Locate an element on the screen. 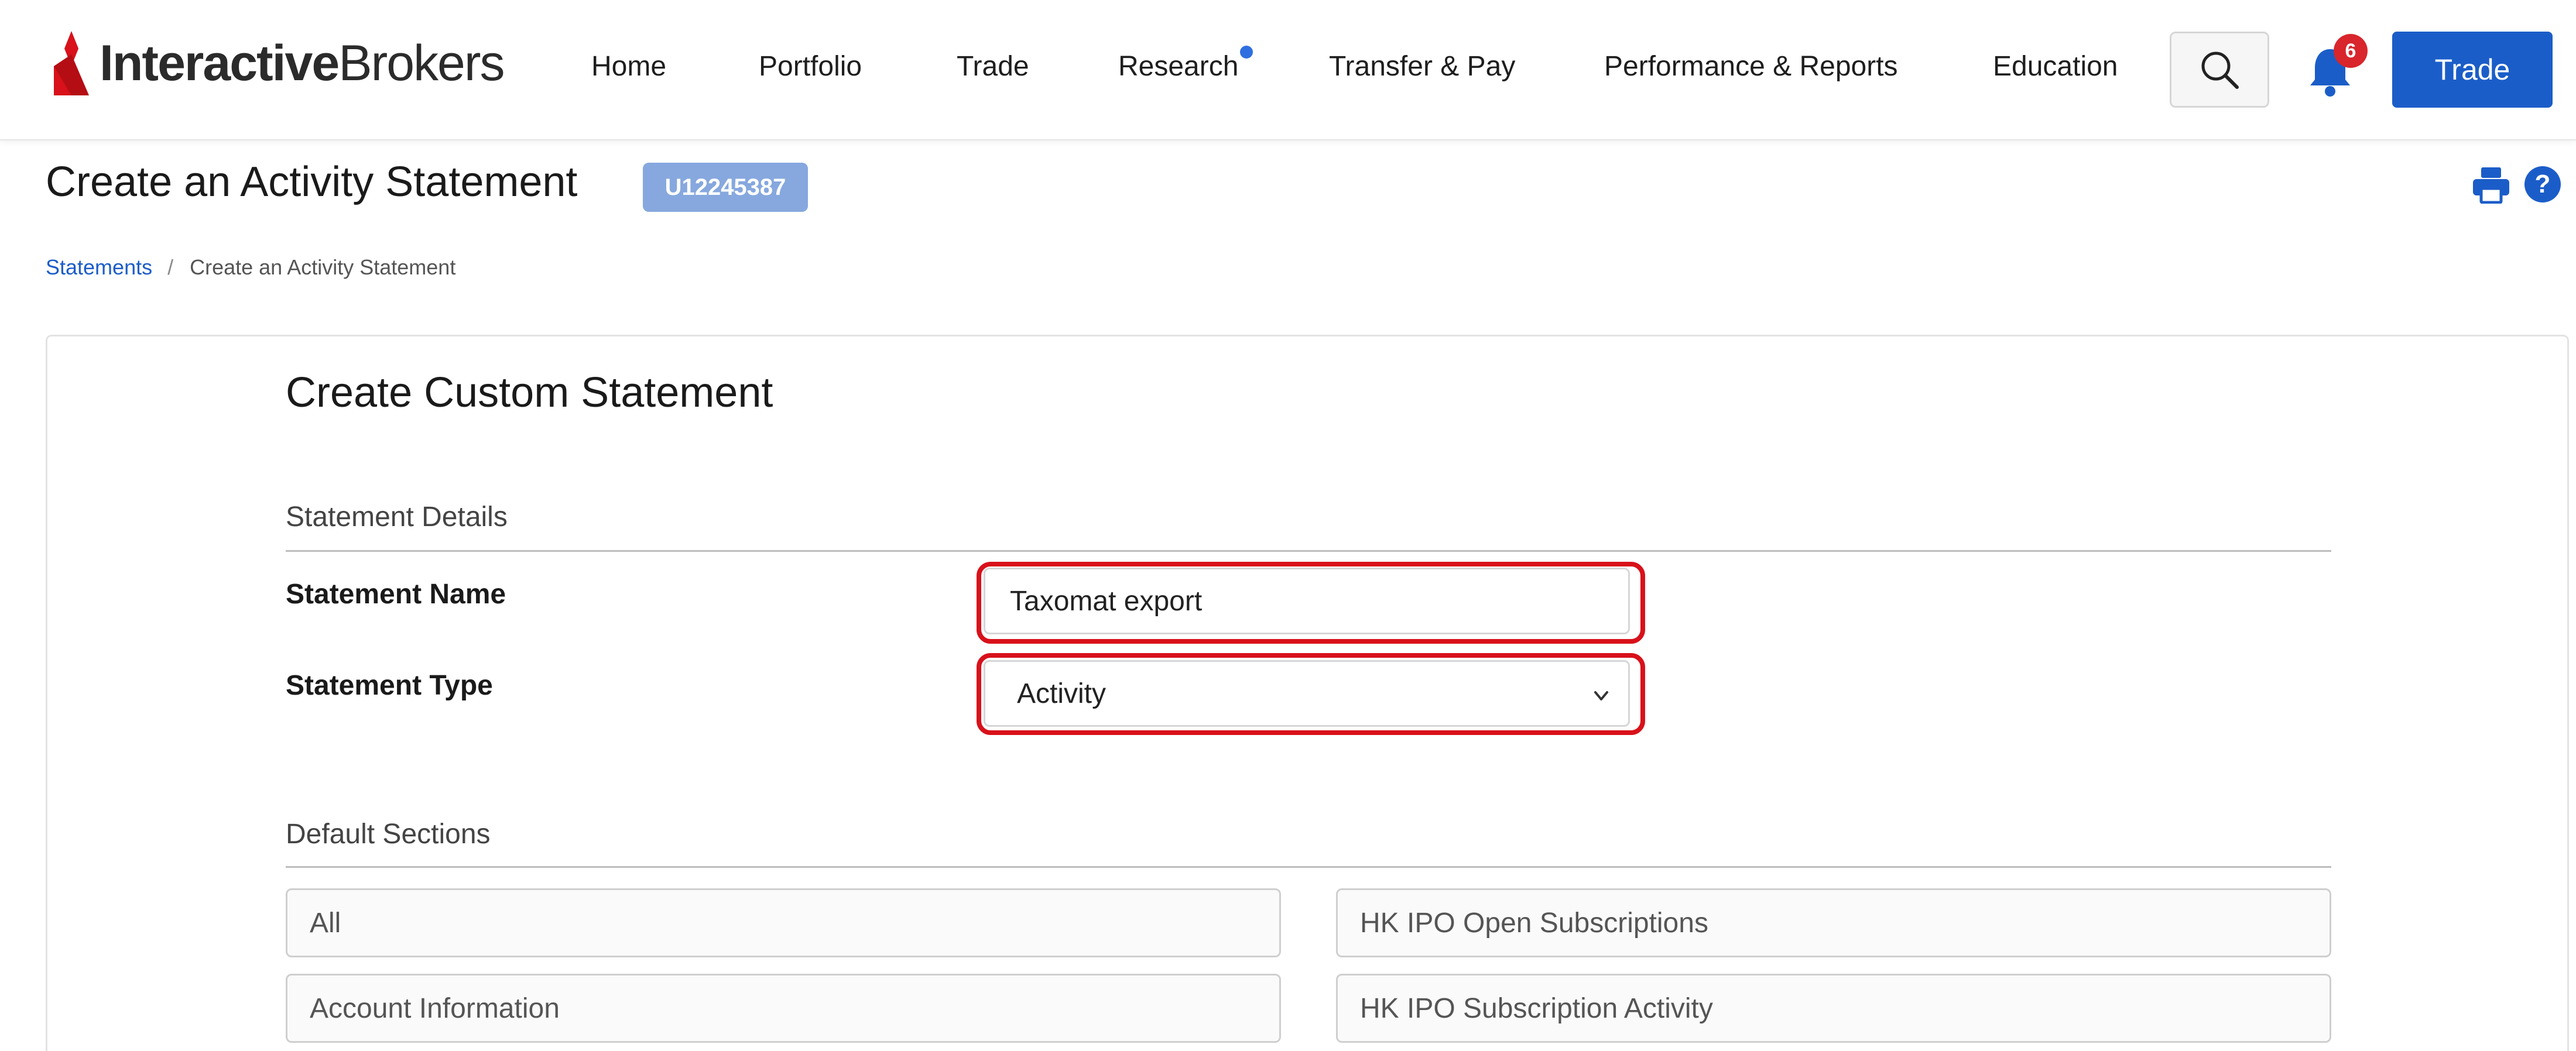 This screenshot has width=2576, height=1051. nav-education: Education is located at coordinates (2055, 66).